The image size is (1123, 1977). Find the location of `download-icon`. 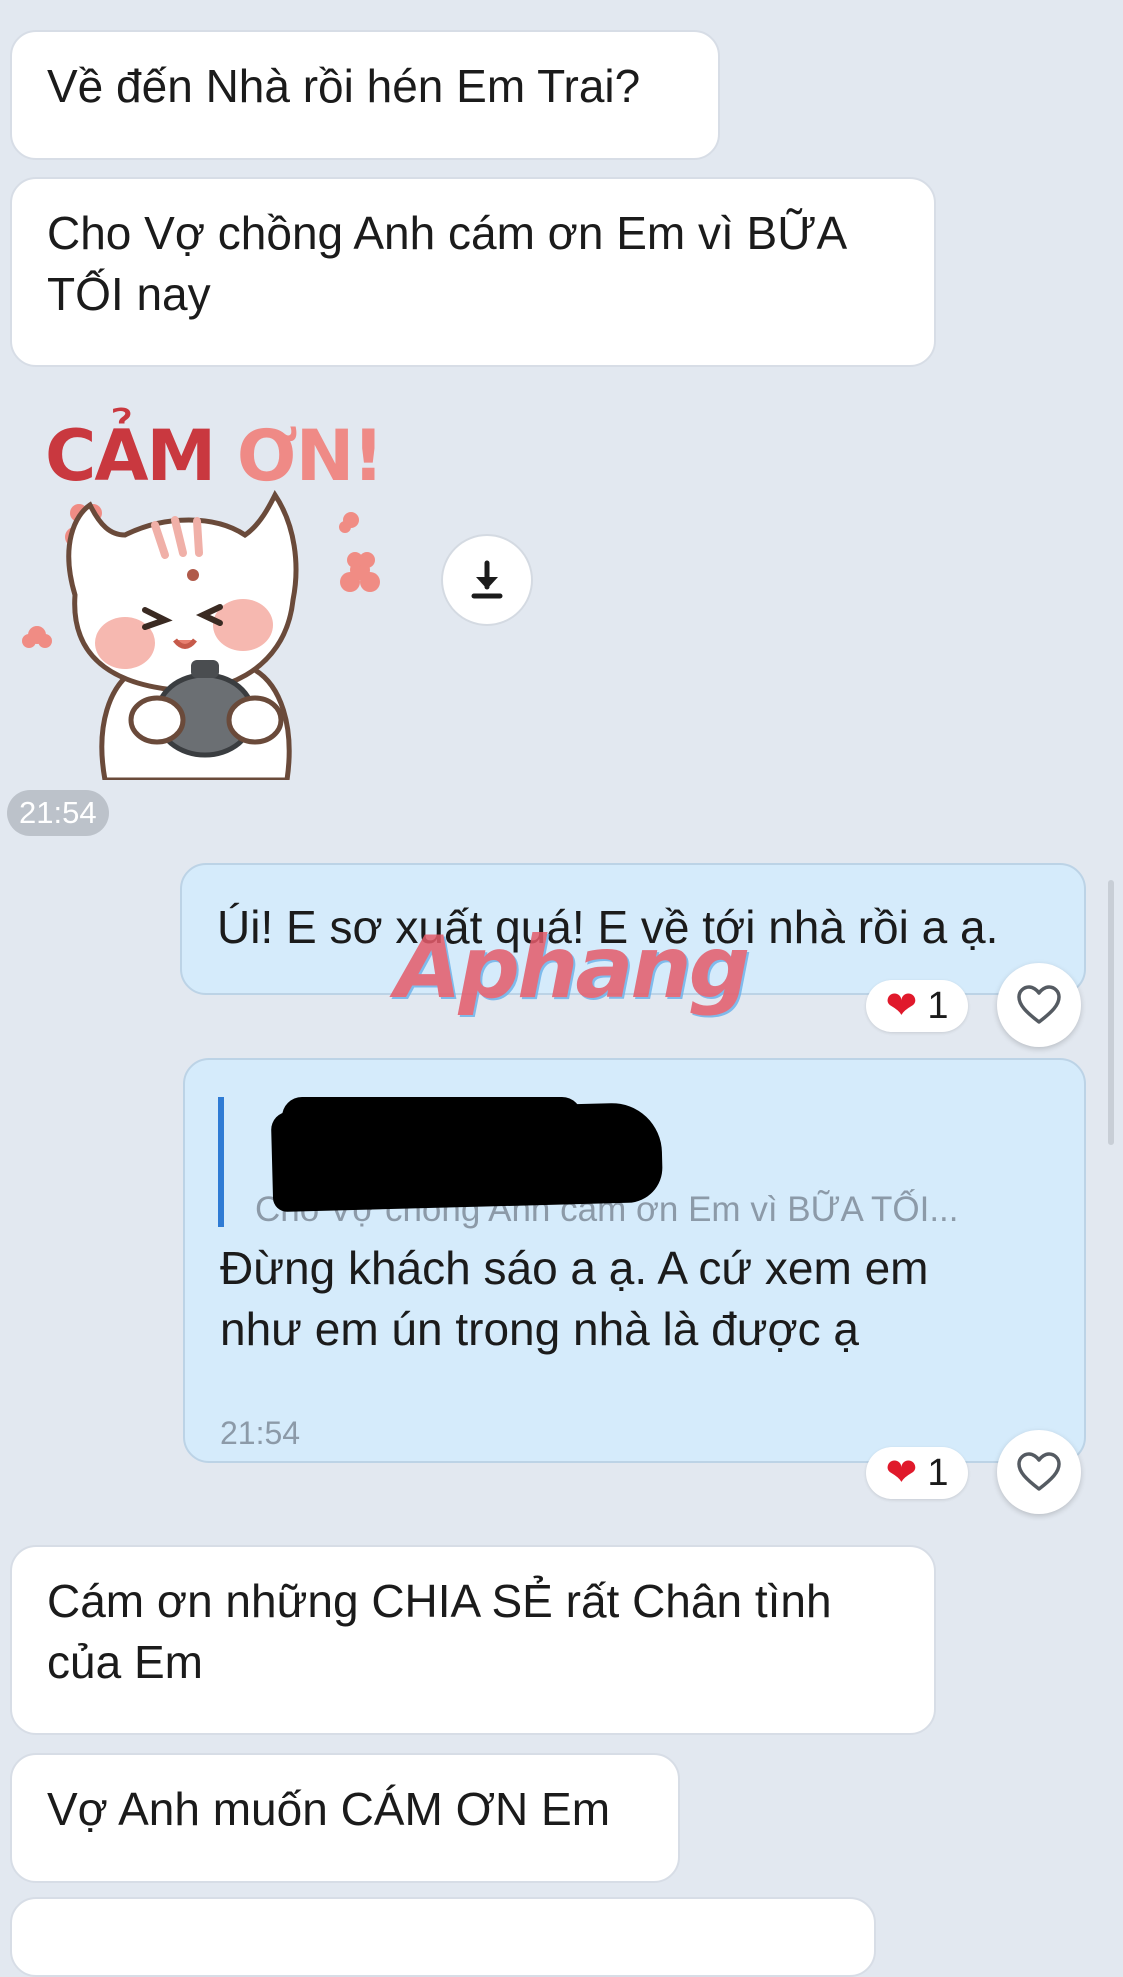

download-icon is located at coordinates (487, 579).